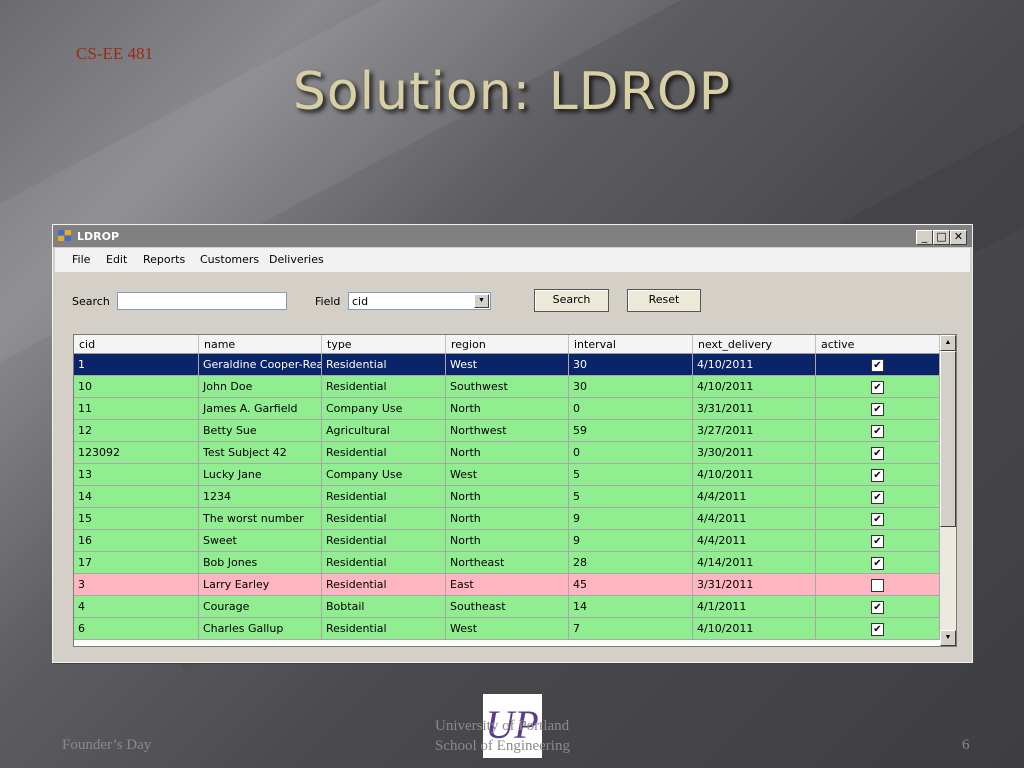 This screenshot has width=1024, height=768. What do you see at coordinates (948, 638) in the screenshot?
I see `scroll-down-icon: ▼` at bounding box center [948, 638].